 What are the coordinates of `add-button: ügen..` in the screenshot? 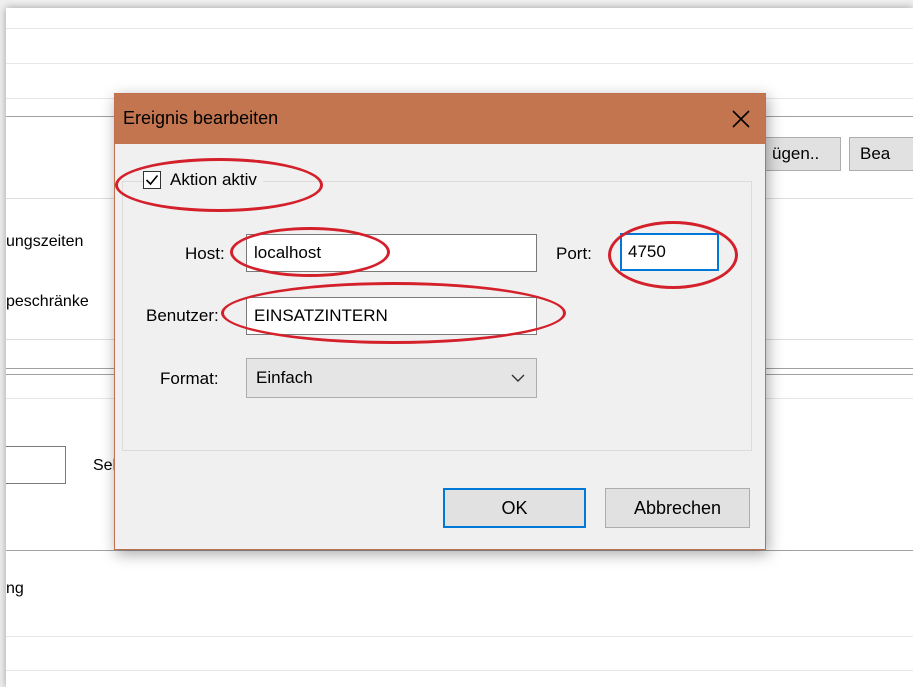 It's located at (801, 154).